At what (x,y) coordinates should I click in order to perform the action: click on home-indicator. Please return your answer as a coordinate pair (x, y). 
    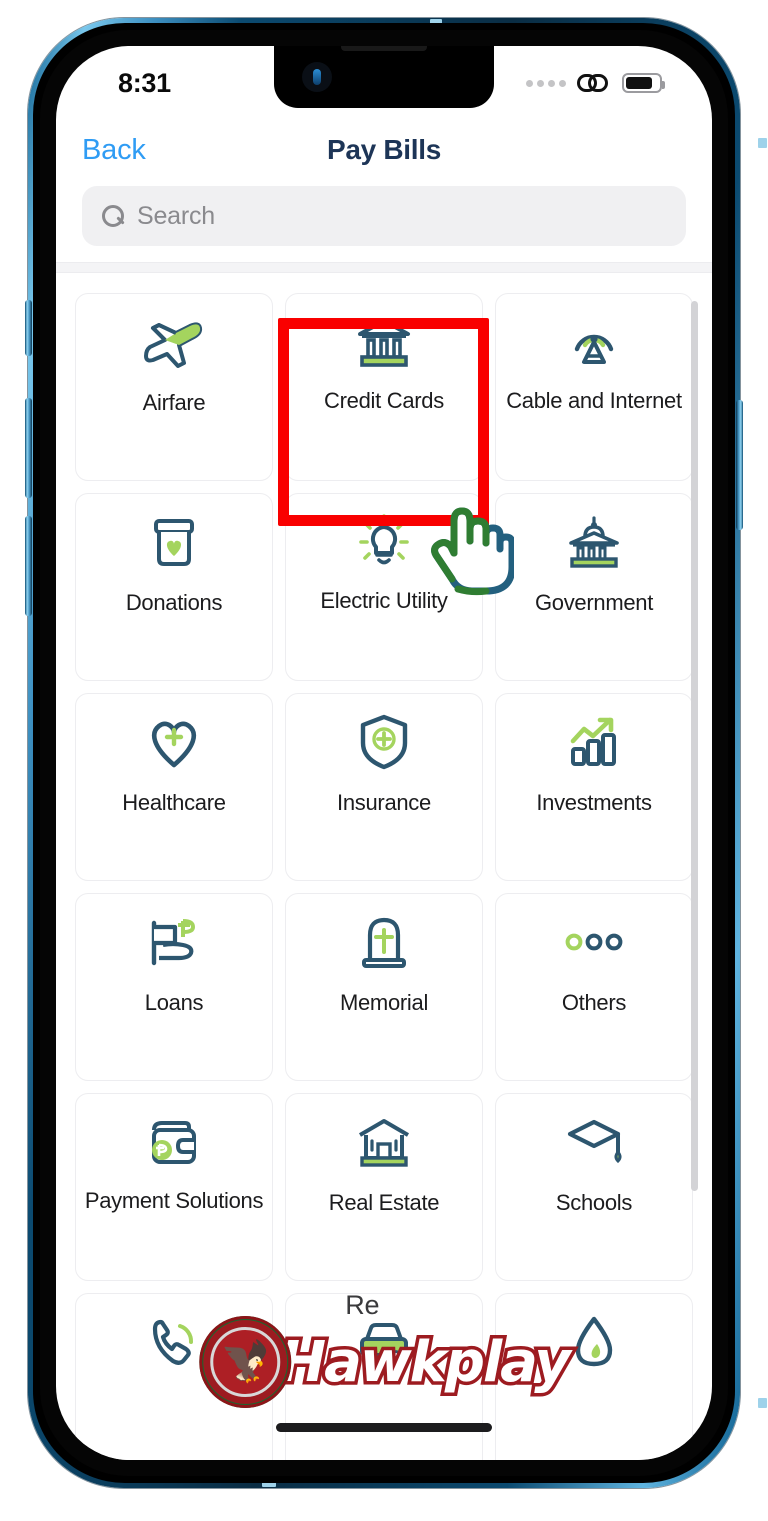
    Looking at the image, I should click on (384, 1427).